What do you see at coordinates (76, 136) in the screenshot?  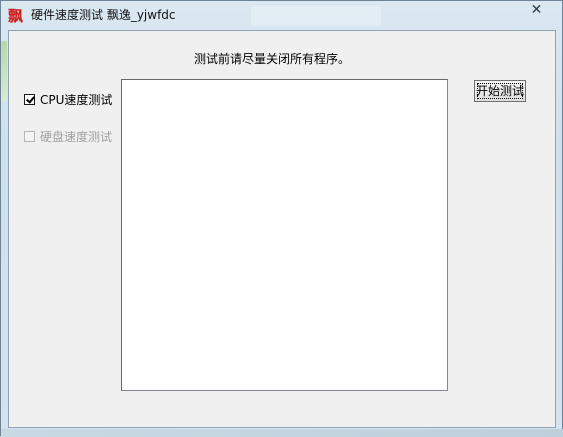 I see `disk-test-label: 硬盘速度测试` at bounding box center [76, 136].